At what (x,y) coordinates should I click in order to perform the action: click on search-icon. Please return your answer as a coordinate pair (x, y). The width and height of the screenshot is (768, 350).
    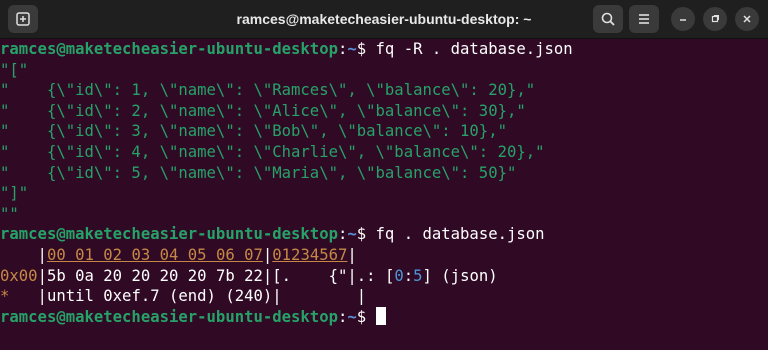
    Looking at the image, I should click on (608, 19).